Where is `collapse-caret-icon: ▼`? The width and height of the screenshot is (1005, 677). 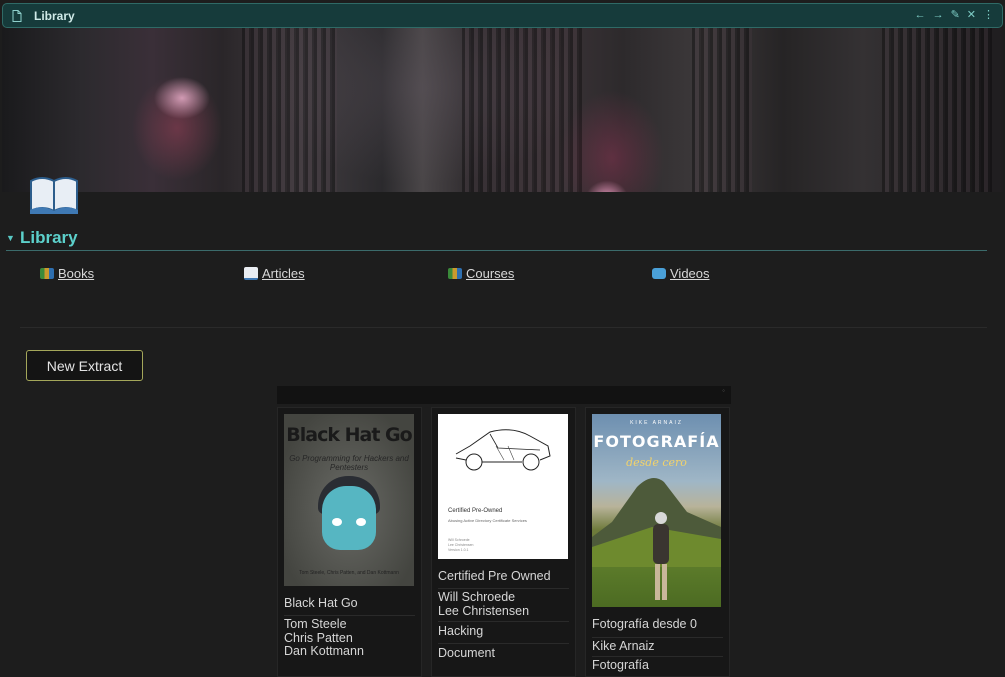 collapse-caret-icon: ▼ is located at coordinates (13, 238).